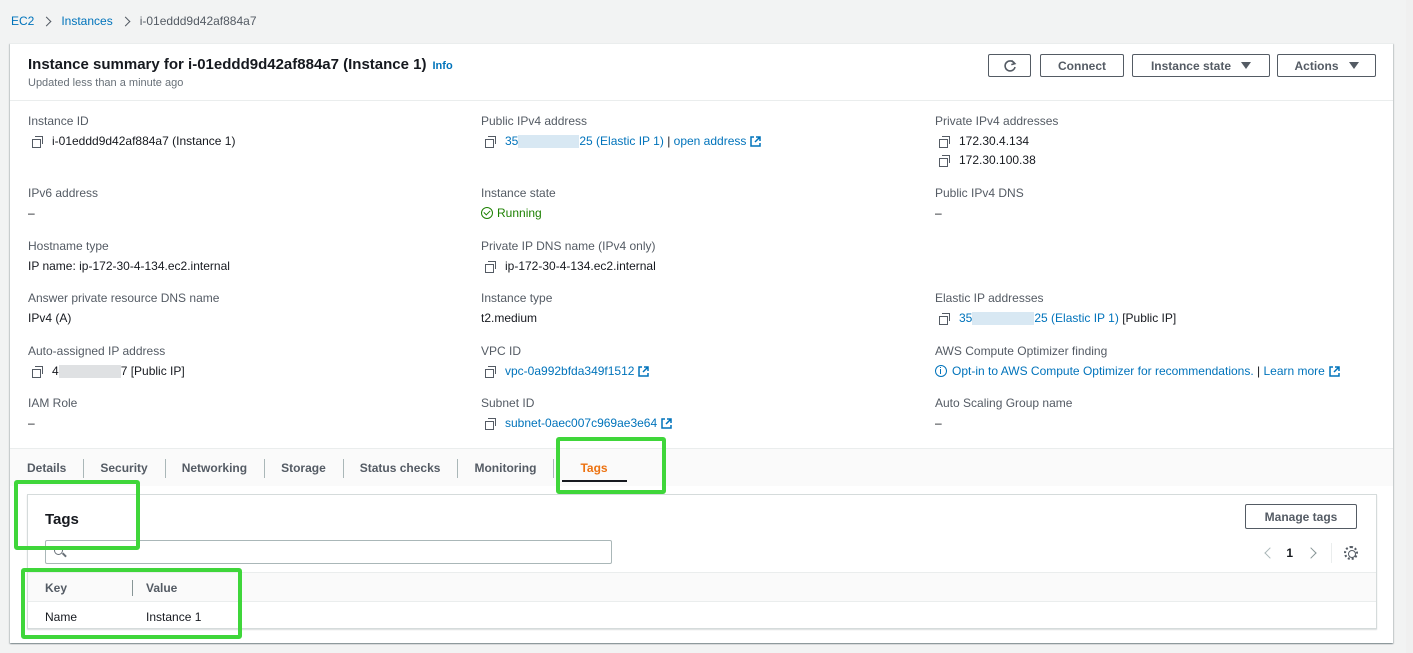  I want to click on tag-value: Instance 1, so click(174, 617).